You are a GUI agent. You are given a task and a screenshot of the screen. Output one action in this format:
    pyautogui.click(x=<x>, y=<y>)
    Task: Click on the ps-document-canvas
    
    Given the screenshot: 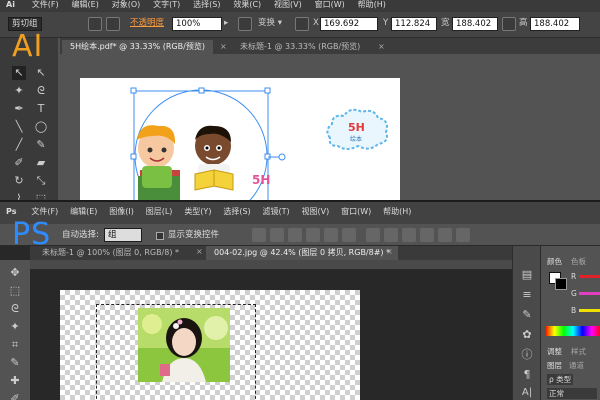 What is the action you would take?
    pyautogui.click(x=210, y=345)
    